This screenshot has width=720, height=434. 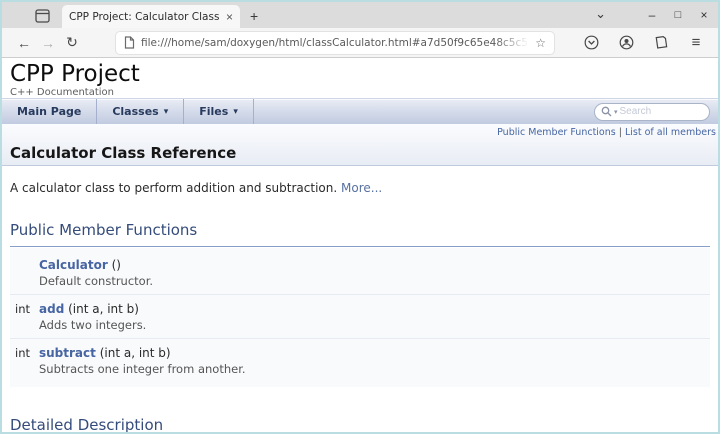 What do you see at coordinates (600, 13) in the screenshot?
I see `list-all-tabs-button: ⌄` at bounding box center [600, 13].